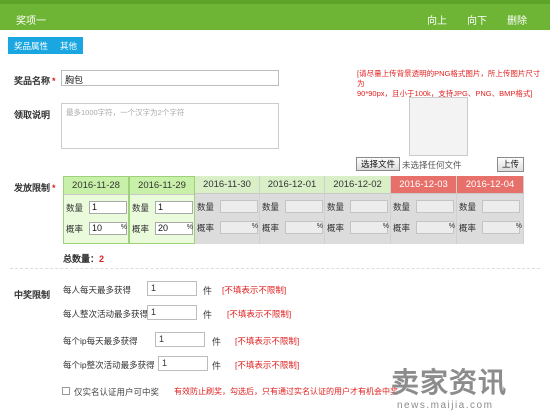 This screenshot has height=414, width=550. What do you see at coordinates (68, 46) in the screenshot?
I see `tab-other: 其他` at bounding box center [68, 46].